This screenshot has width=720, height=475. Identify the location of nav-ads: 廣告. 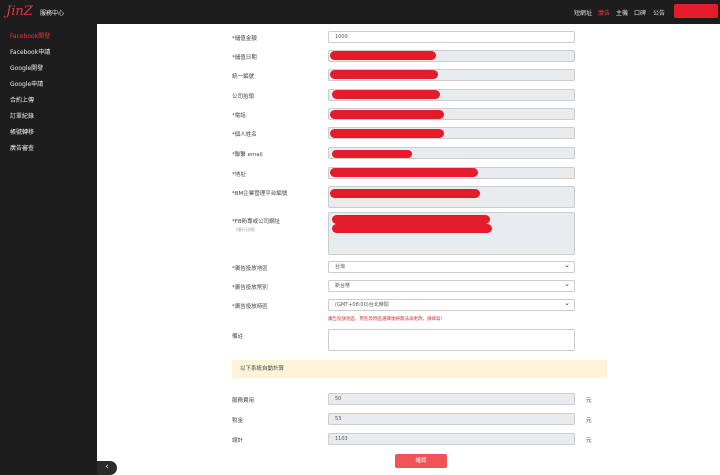
(604, 12).